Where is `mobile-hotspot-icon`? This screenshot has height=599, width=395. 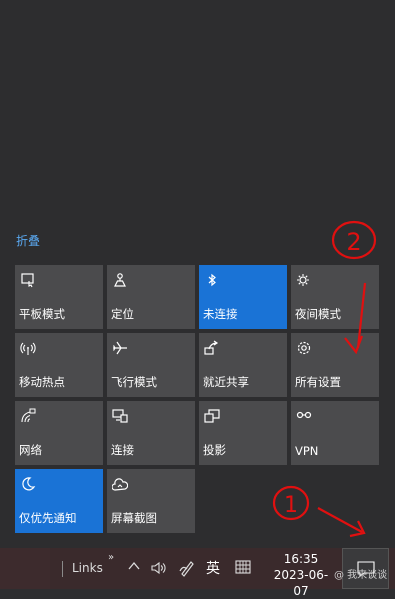
mobile-hotspot-icon is located at coordinates (28, 348).